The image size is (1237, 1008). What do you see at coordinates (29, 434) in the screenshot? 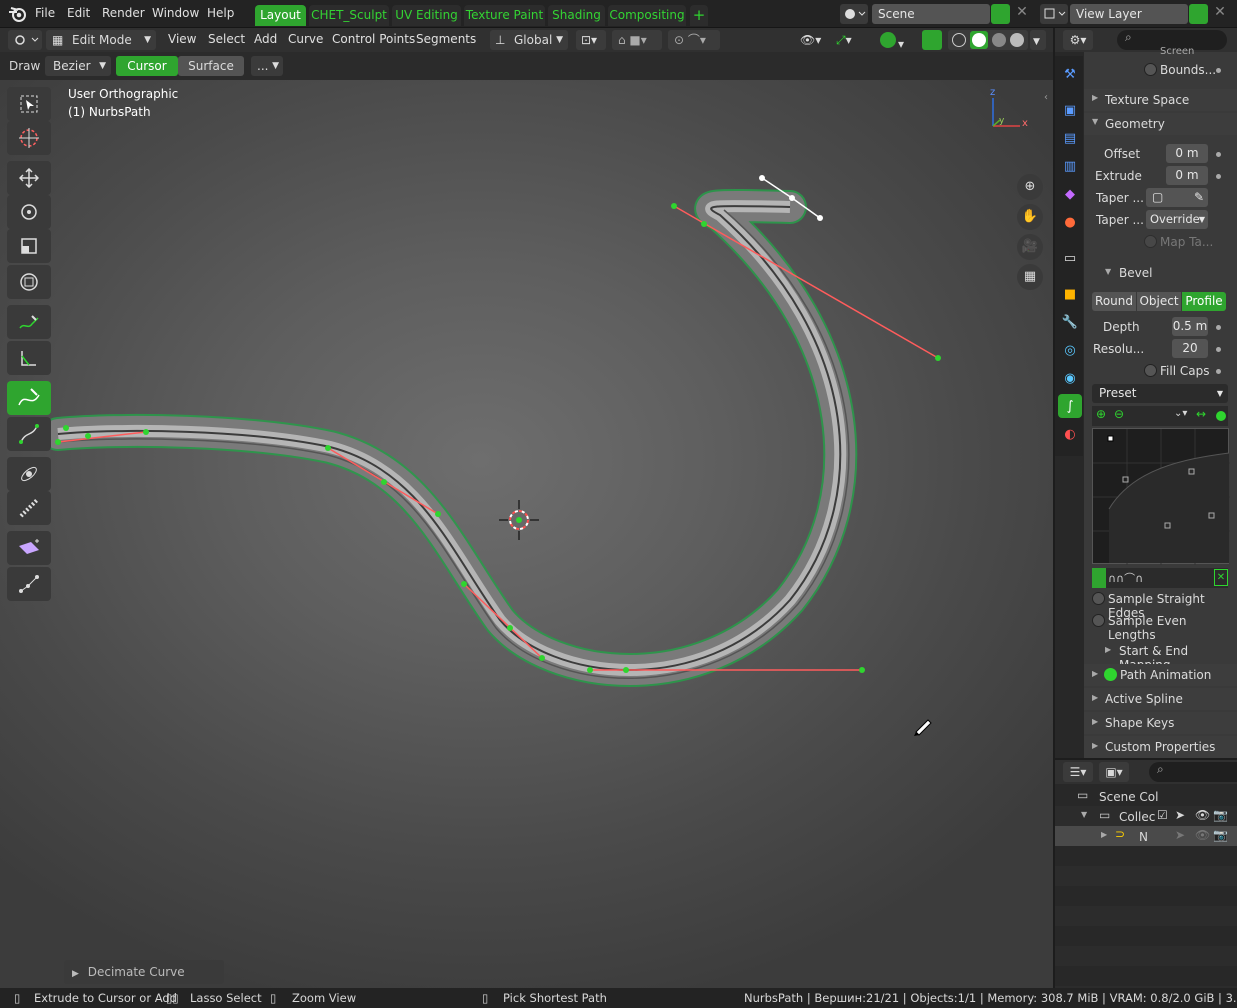
I see `curve-pen-icon` at bounding box center [29, 434].